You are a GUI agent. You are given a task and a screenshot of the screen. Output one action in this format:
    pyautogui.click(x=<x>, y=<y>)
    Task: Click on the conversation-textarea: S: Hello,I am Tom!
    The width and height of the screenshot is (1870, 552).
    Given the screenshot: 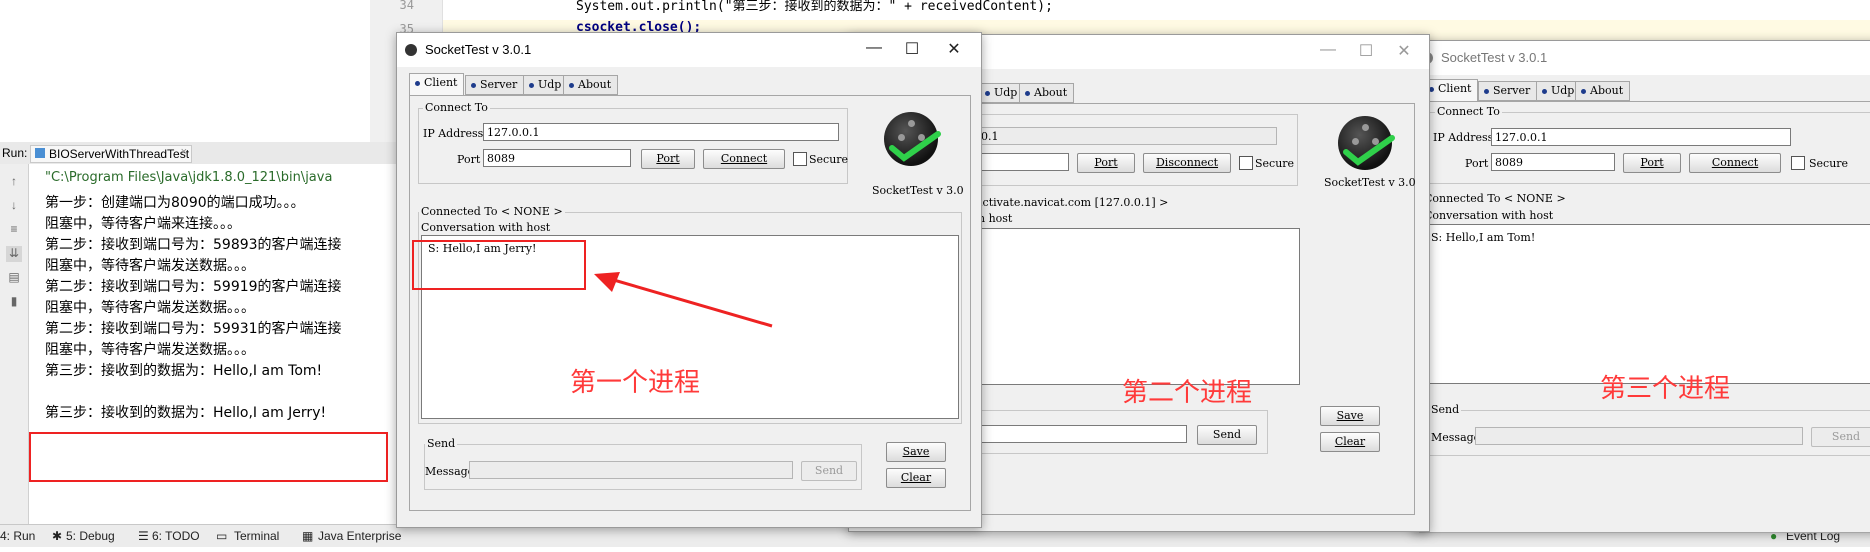 What is the action you would take?
    pyautogui.click(x=1647, y=304)
    